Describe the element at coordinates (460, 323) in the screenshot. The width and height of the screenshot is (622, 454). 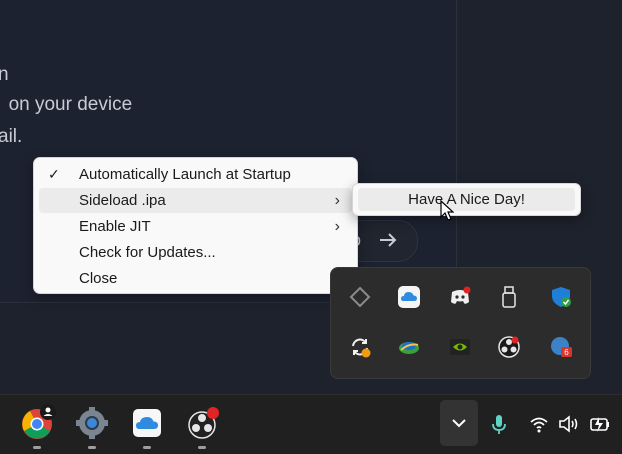
I see `tray-overflow-flyout: 6` at that location.